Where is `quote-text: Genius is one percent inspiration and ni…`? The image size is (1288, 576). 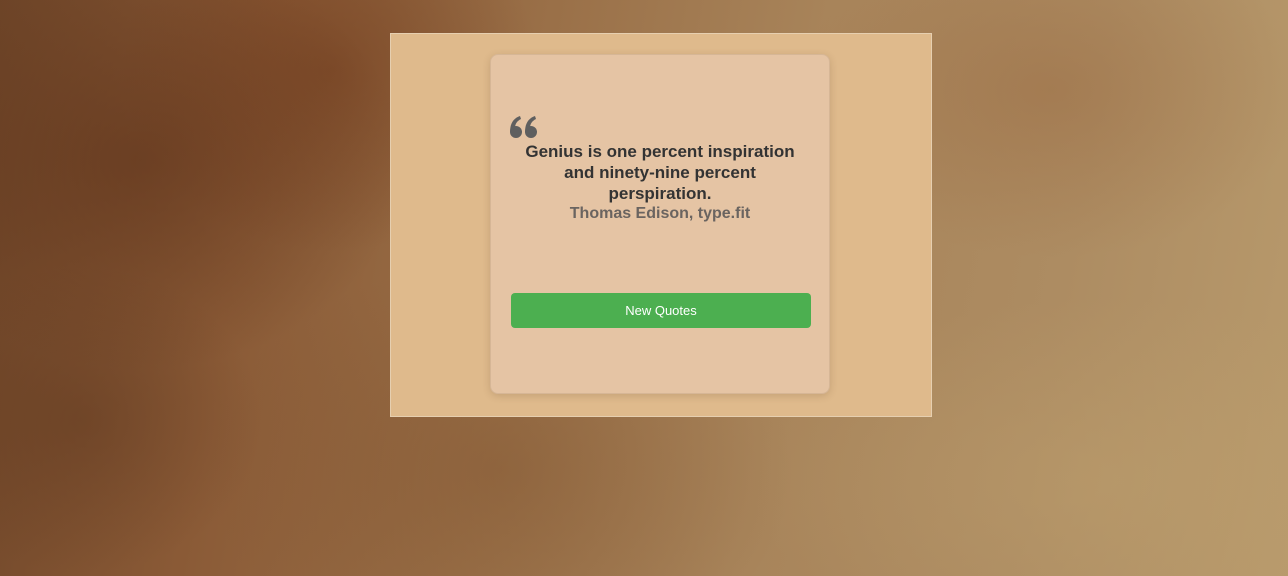
quote-text: Genius is one percent inspiration and ni… is located at coordinates (660, 172).